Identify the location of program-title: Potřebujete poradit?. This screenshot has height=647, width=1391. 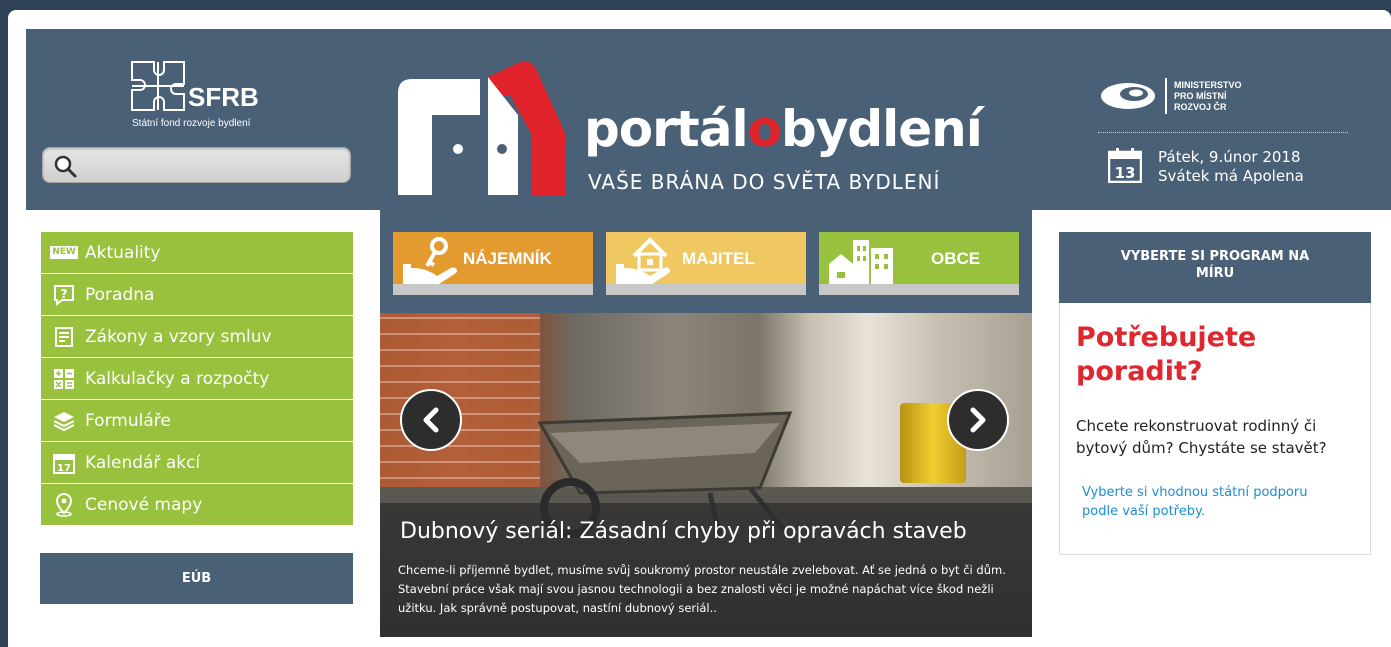
(1166, 354).